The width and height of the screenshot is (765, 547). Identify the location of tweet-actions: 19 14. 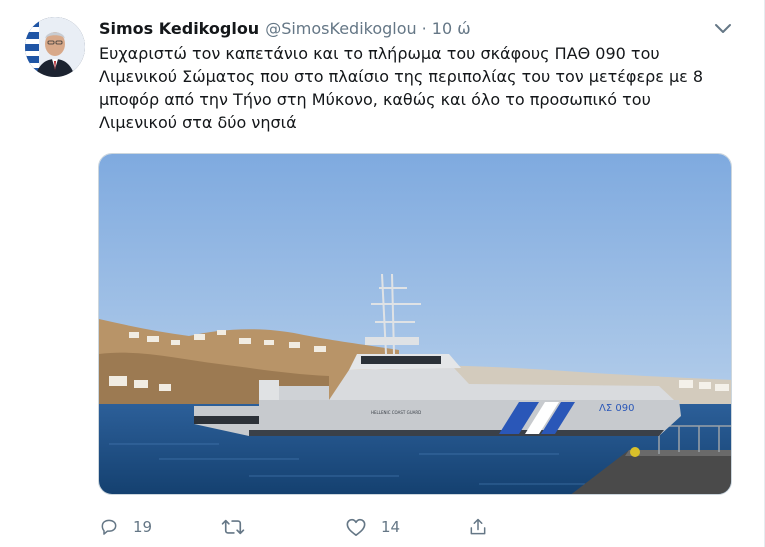
(314, 527).